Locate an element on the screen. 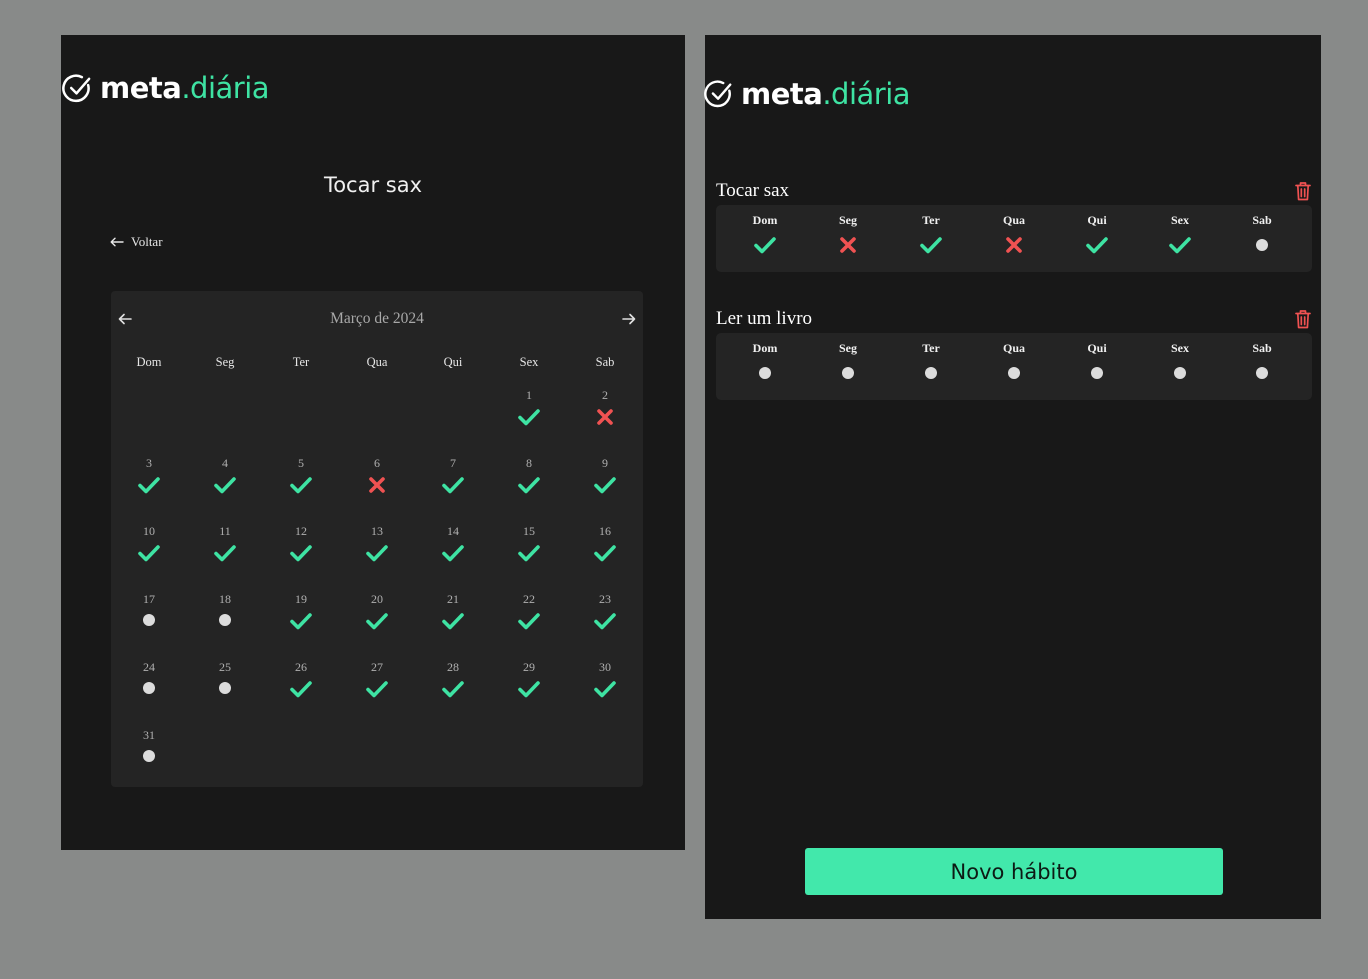 This screenshot has height=979, width=1368. day-number: 31 is located at coordinates (149, 735).